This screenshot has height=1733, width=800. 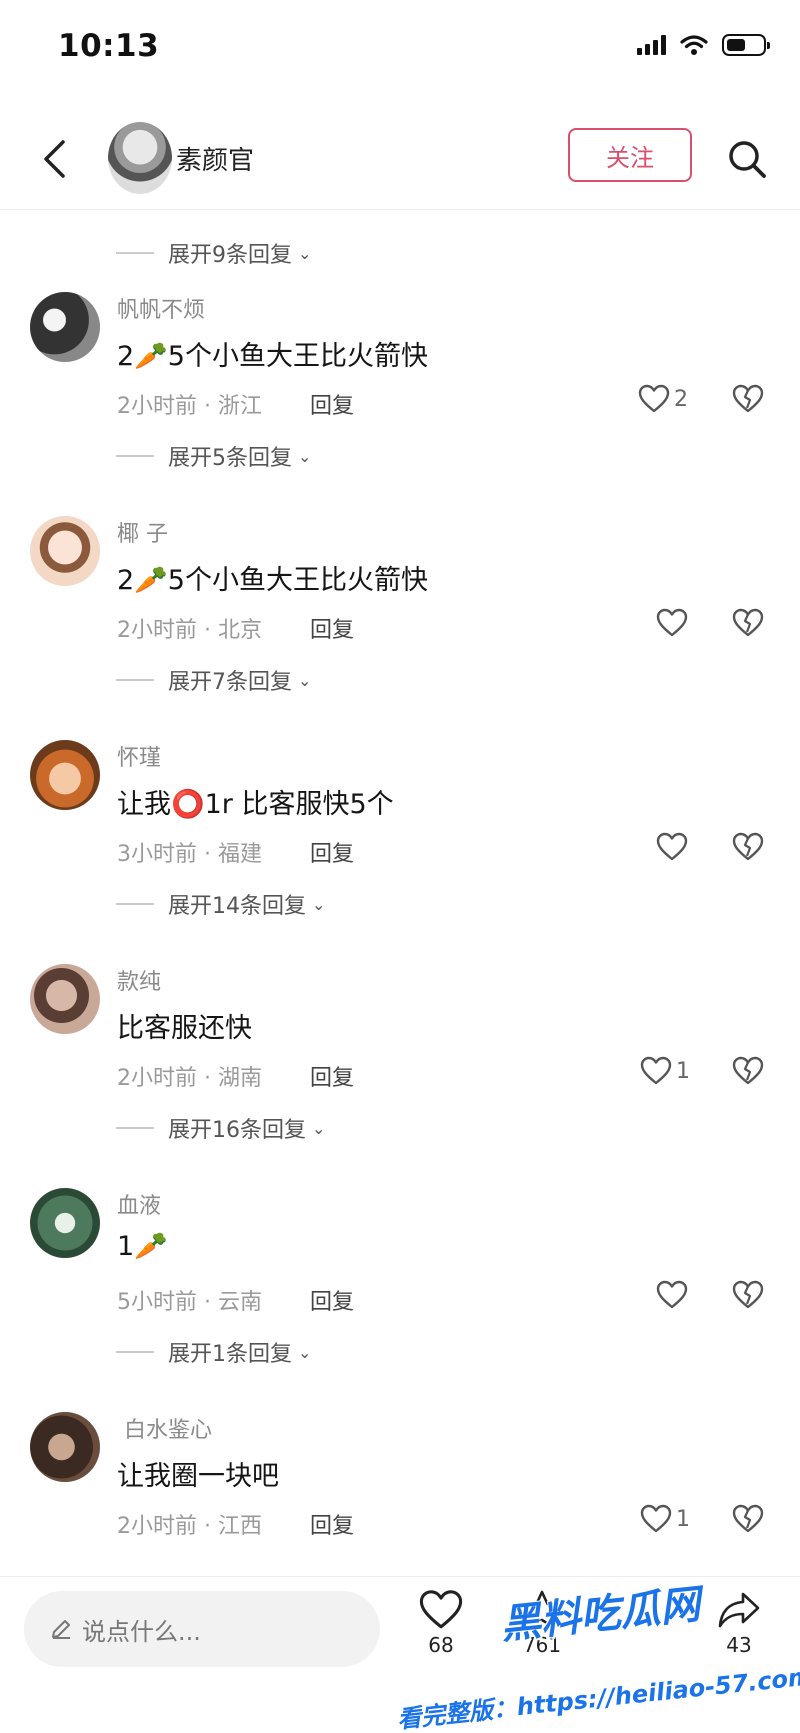 What do you see at coordinates (220, 1128) in the screenshot?
I see `expand-replies: 展开16条回复 ⌄` at bounding box center [220, 1128].